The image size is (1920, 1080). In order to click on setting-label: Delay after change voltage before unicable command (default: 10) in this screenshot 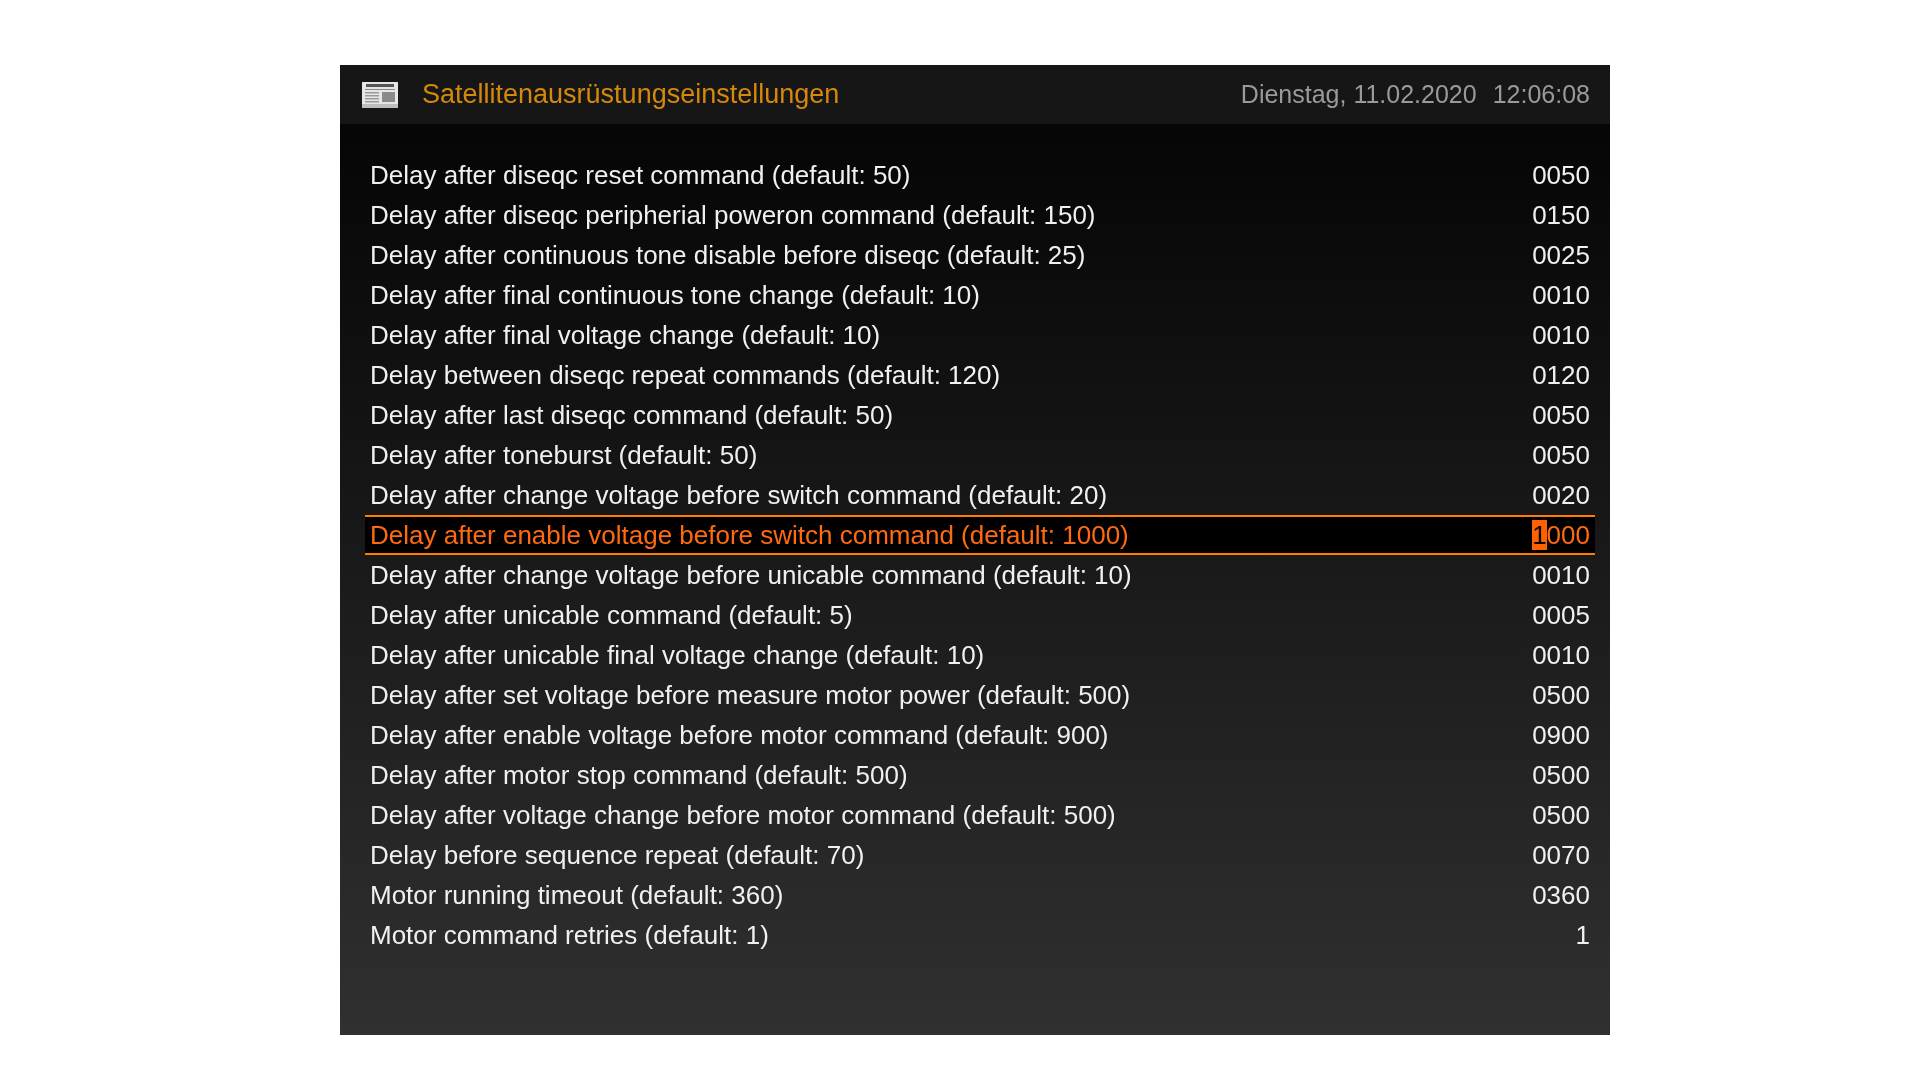, I will do `click(751, 575)`.